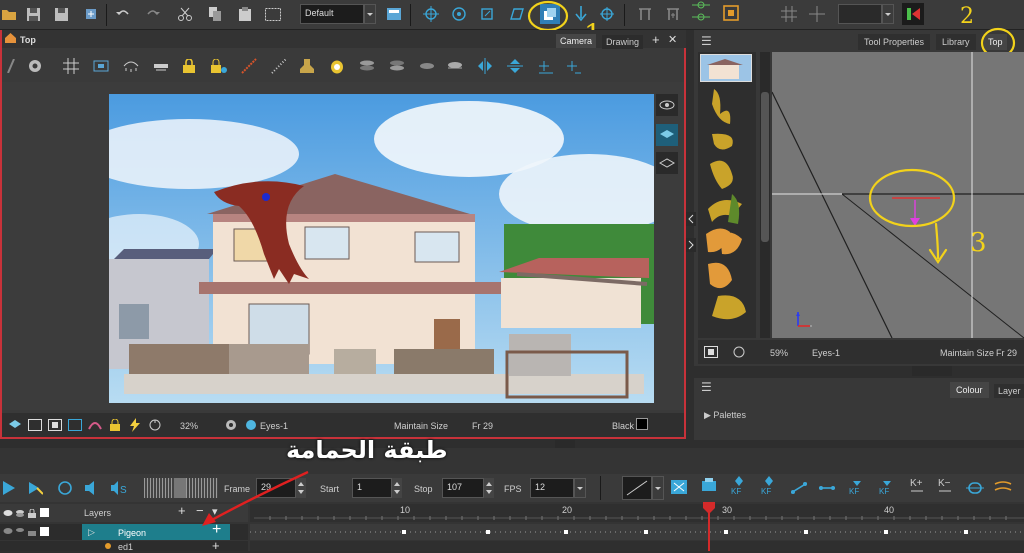 This screenshot has width=1024, height=553. What do you see at coordinates (860, 14) in the screenshot?
I see `color-swatch-field` at bounding box center [860, 14].